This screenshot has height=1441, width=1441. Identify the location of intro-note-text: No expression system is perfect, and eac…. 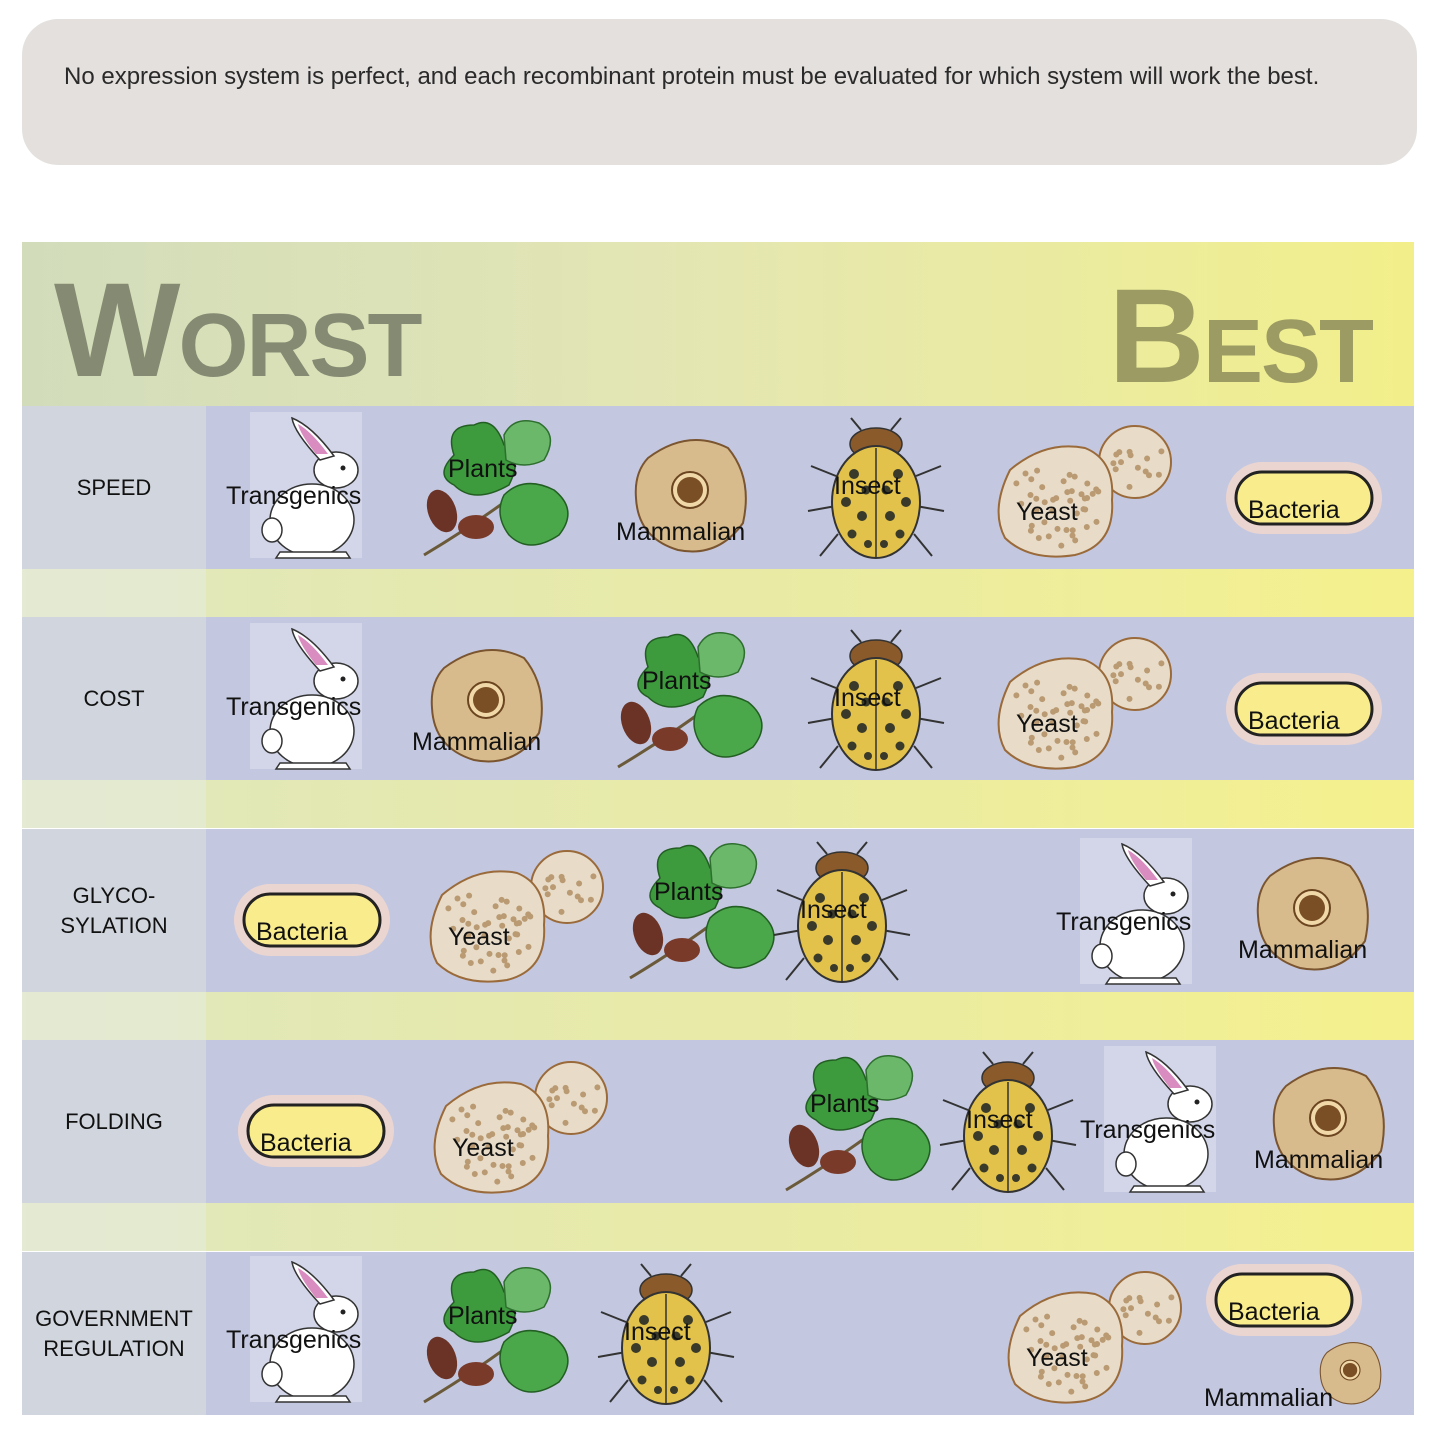
(692, 76).